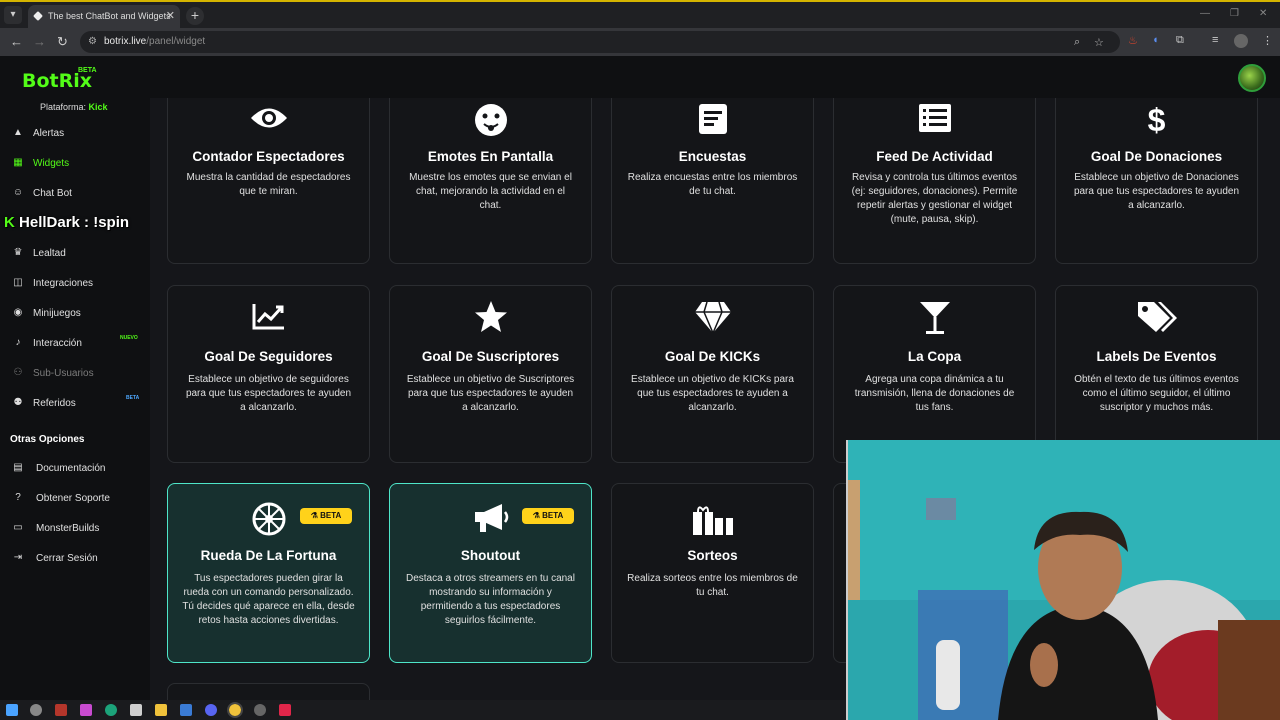  I want to click on reload-icon: ↻, so click(62, 42).